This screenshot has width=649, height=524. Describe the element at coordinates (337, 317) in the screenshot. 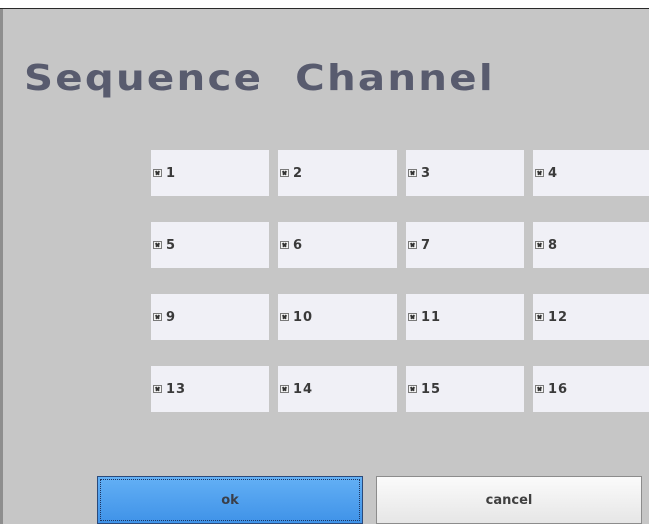

I see `channel-checkbox-10: 10` at that location.